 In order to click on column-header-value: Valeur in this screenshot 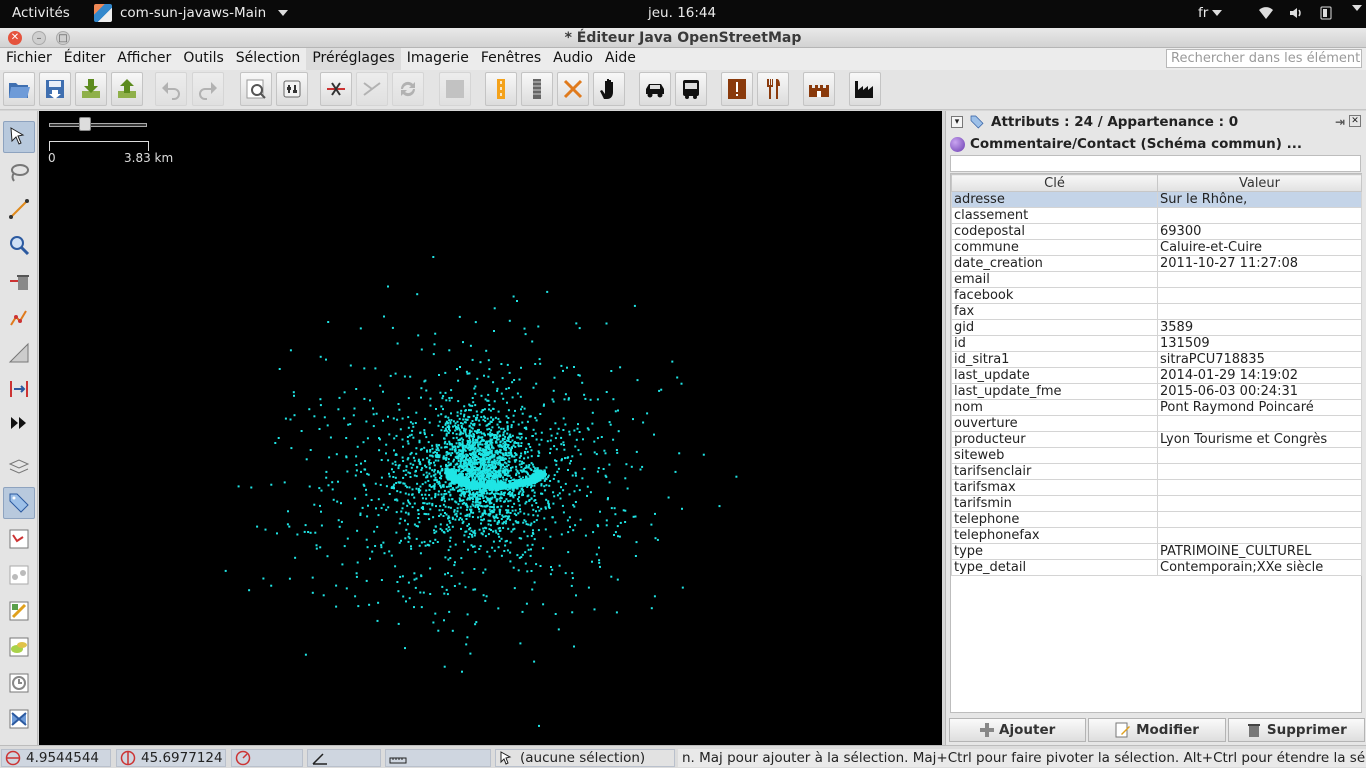, I will do `click(1259, 183)`.